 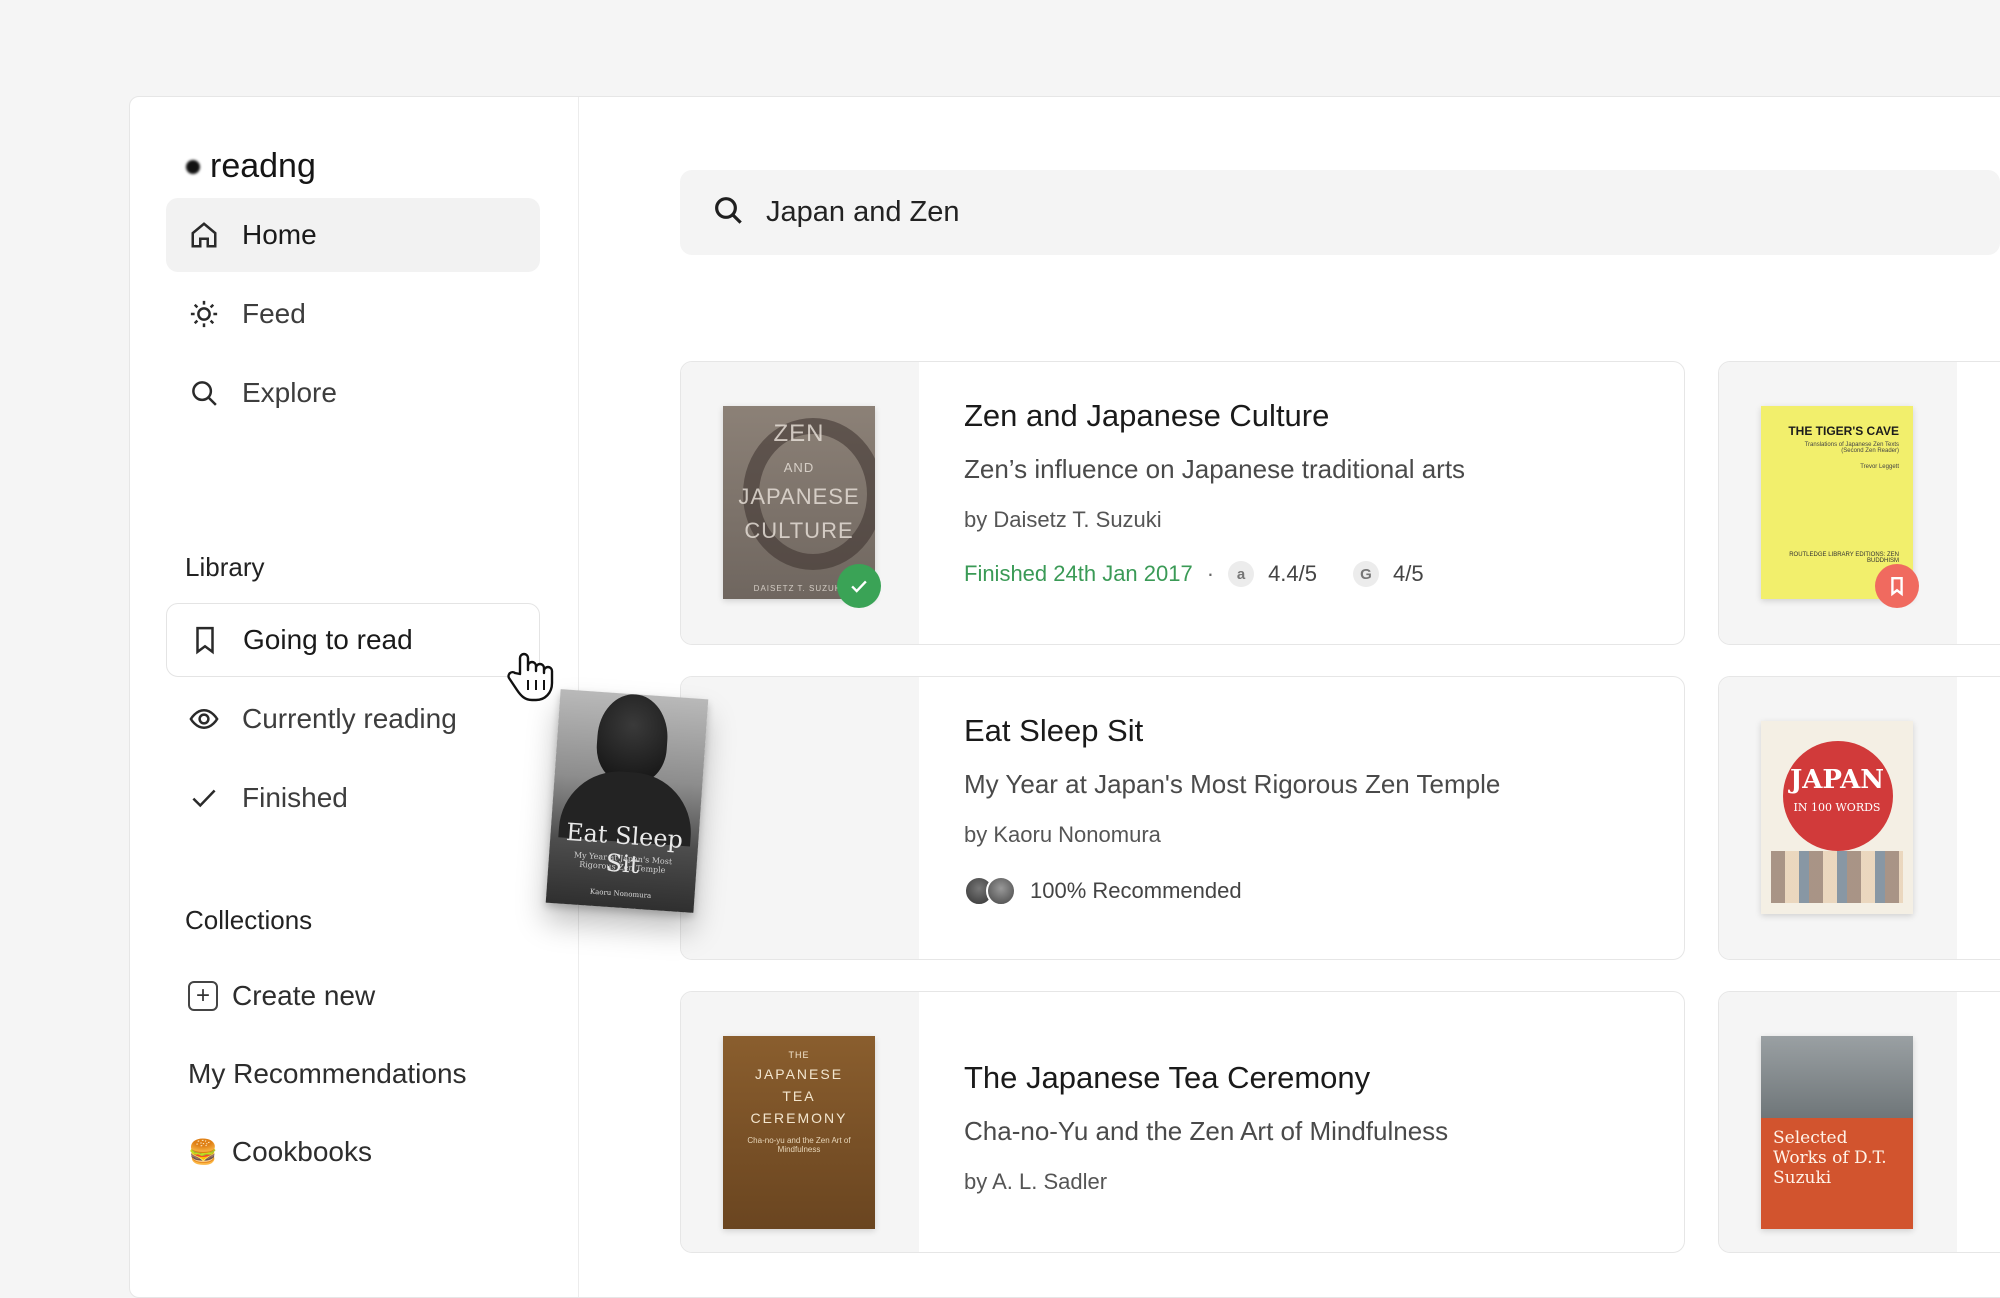 I want to click on create-collection-button: + Create new, so click(x=353, y=996).